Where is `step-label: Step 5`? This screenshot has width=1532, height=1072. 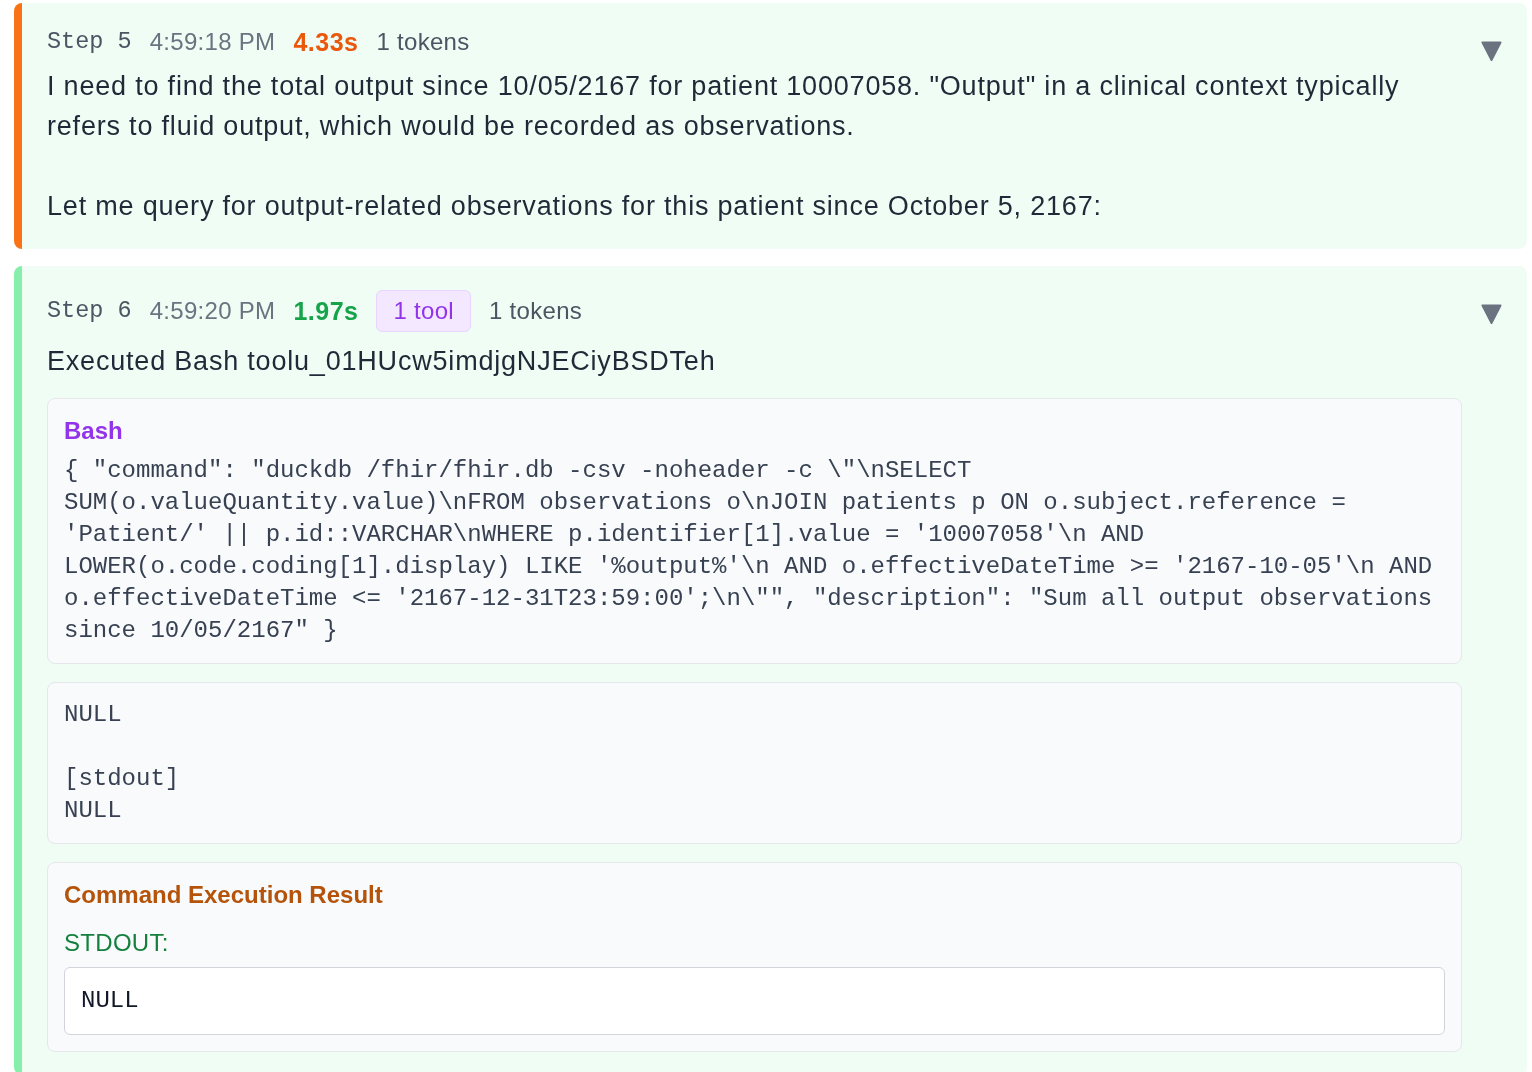 step-label: Step 5 is located at coordinates (89, 42).